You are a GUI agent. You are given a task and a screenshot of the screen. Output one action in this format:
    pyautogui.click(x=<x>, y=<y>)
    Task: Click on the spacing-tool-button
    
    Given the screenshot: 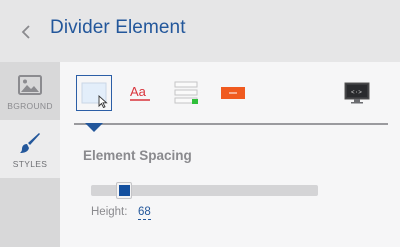 What is the action you would take?
    pyautogui.click(x=94, y=93)
    